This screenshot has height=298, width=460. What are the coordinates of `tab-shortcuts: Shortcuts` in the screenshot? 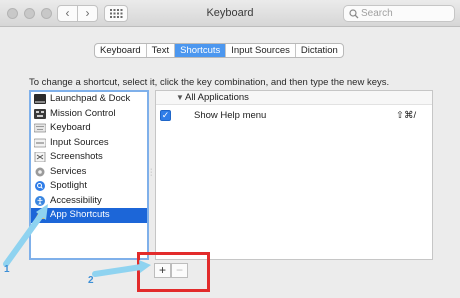 It's located at (201, 50).